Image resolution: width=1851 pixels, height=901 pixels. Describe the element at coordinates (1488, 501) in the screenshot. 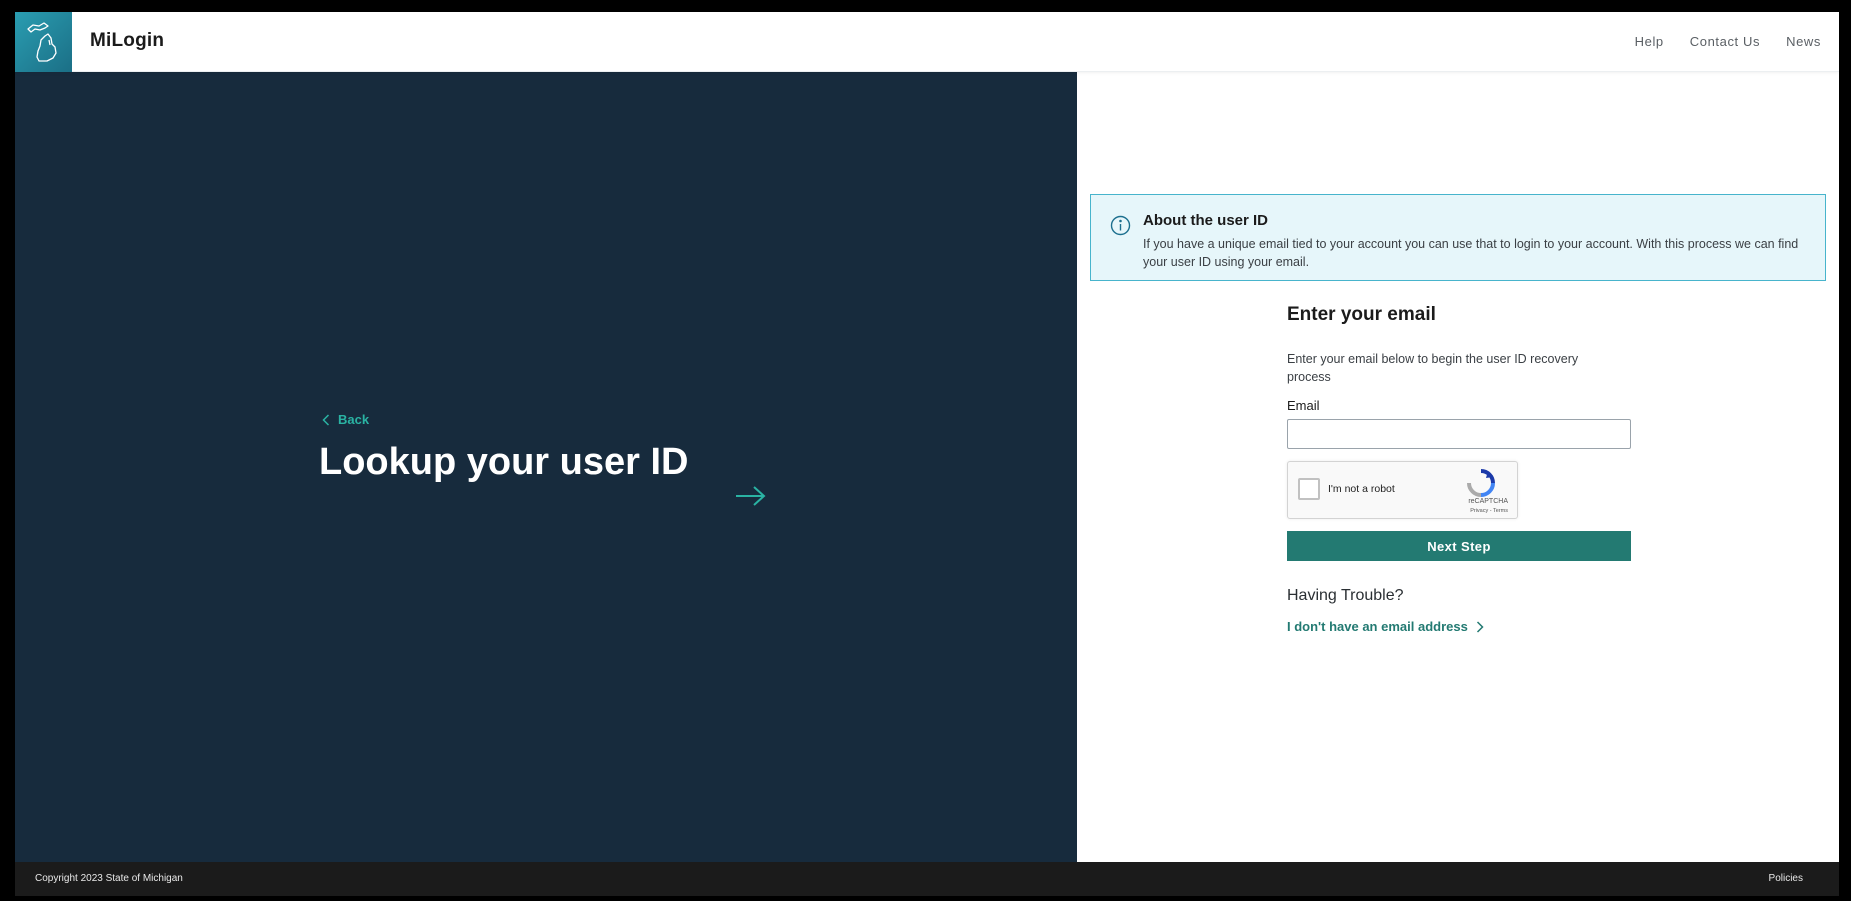

I see `recaptcha-brand: reCAPTCHA` at that location.